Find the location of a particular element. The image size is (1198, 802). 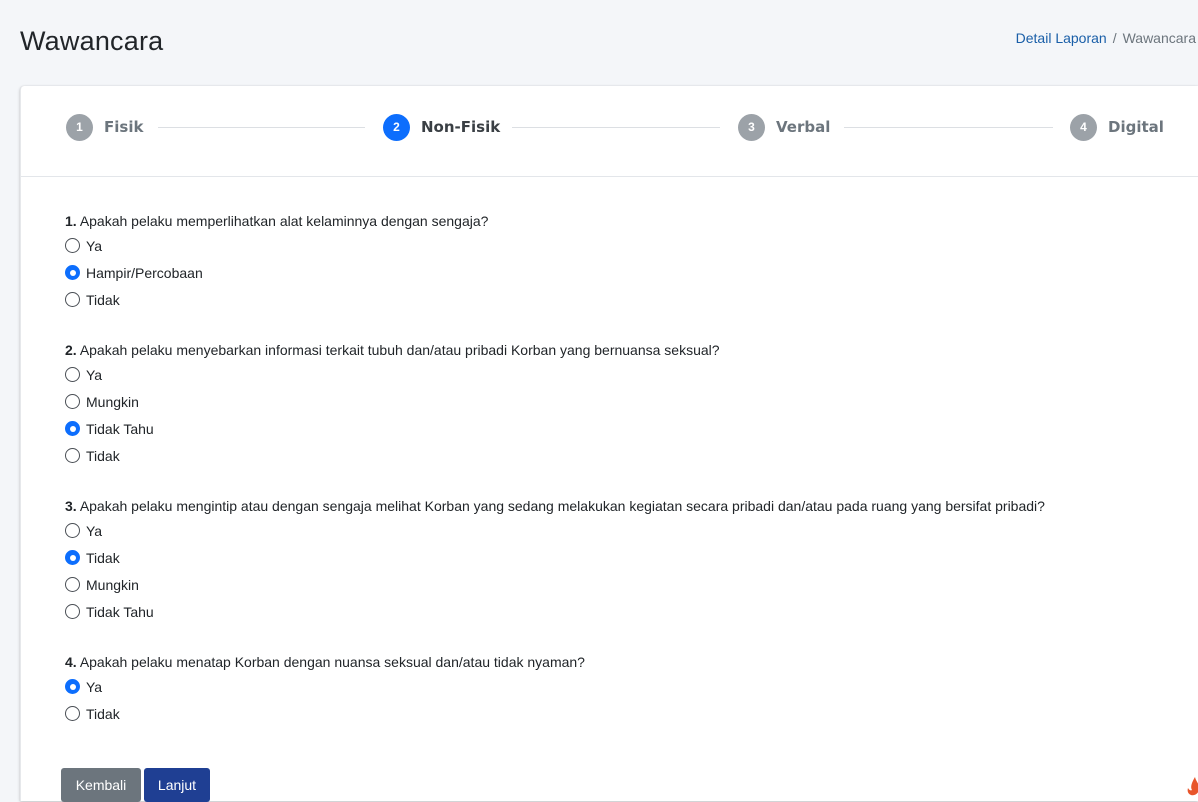

step-label: Non-Fisik is located at coordinates (461, 127).